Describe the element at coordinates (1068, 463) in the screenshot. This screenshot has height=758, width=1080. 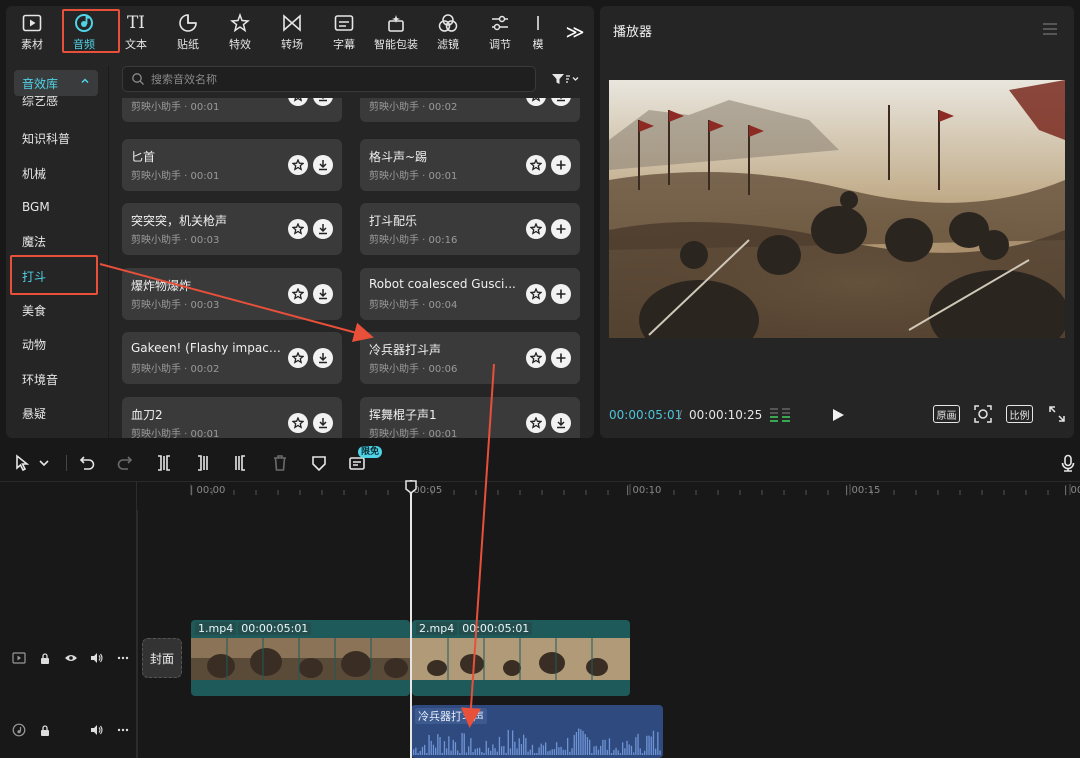
I see `record-audio-button` at that location.